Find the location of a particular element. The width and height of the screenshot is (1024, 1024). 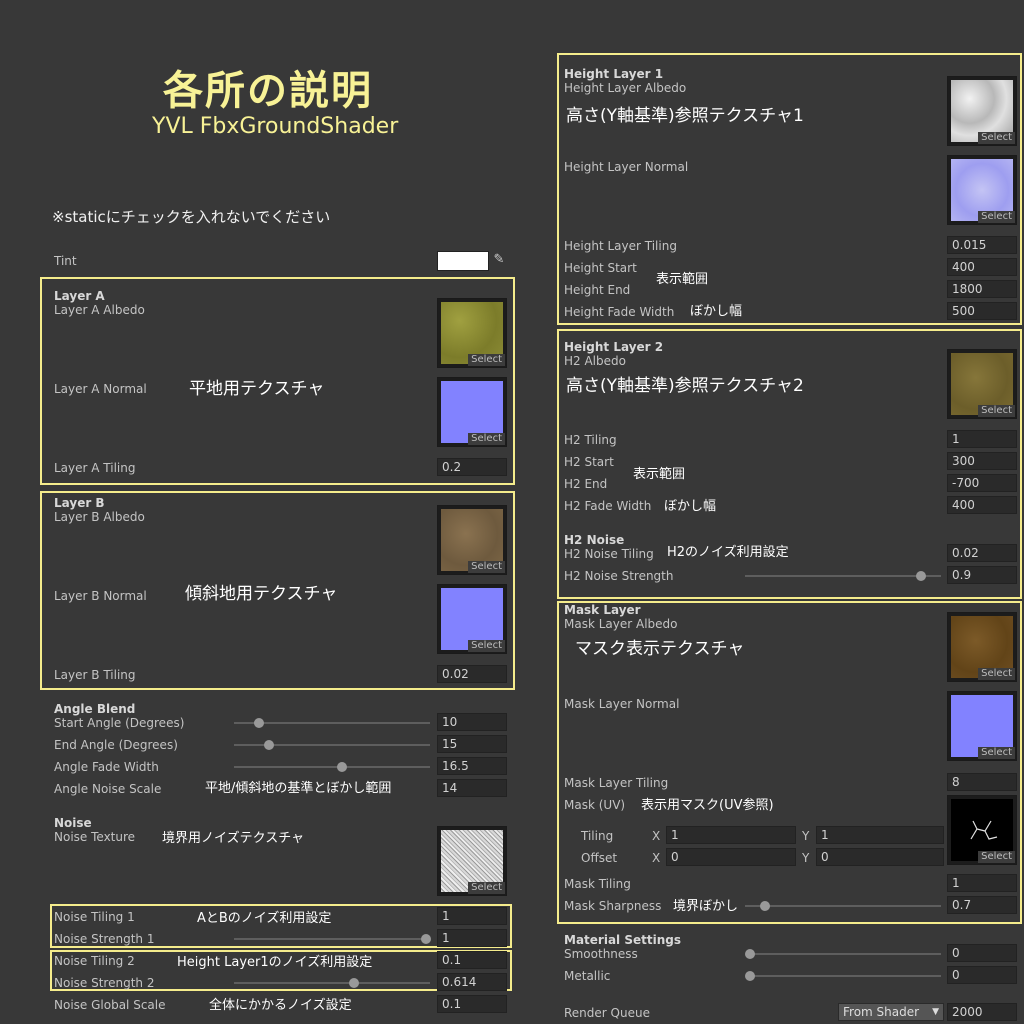

height-layer-normal-slot: Select is located at coordinates (982, 190).